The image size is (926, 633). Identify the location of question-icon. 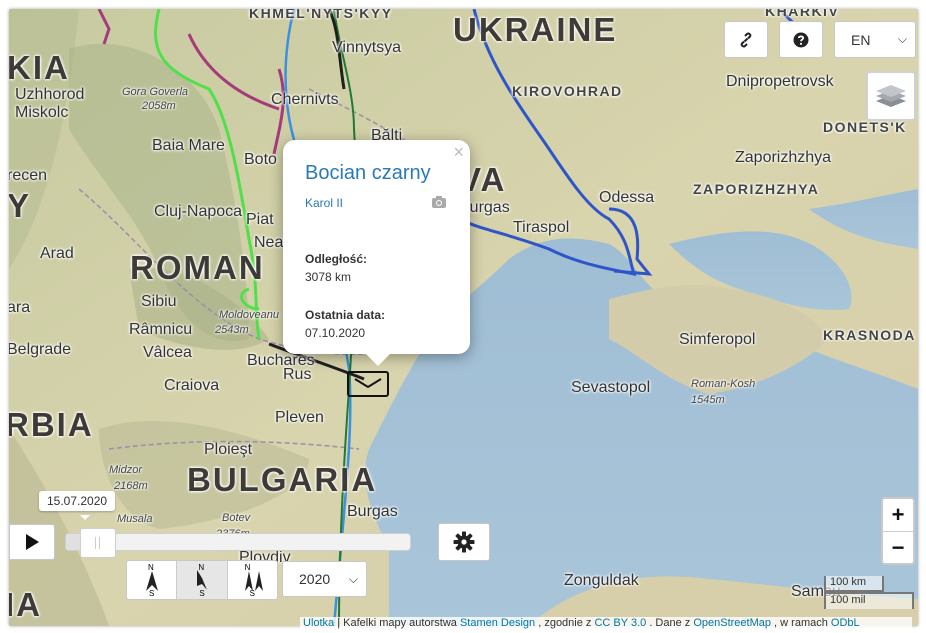
(801, 39).